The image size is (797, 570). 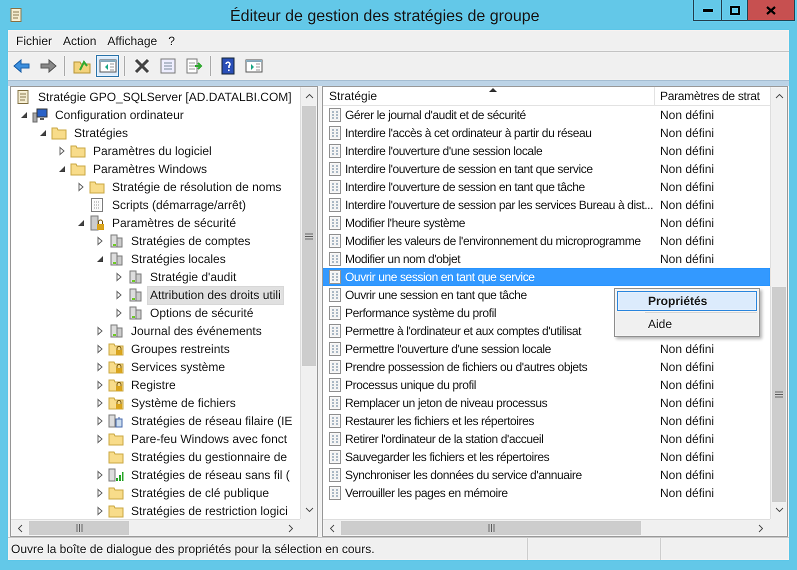 I want to click on policy-name: Modifier un nom d'objet, so click(x=402, y=259).